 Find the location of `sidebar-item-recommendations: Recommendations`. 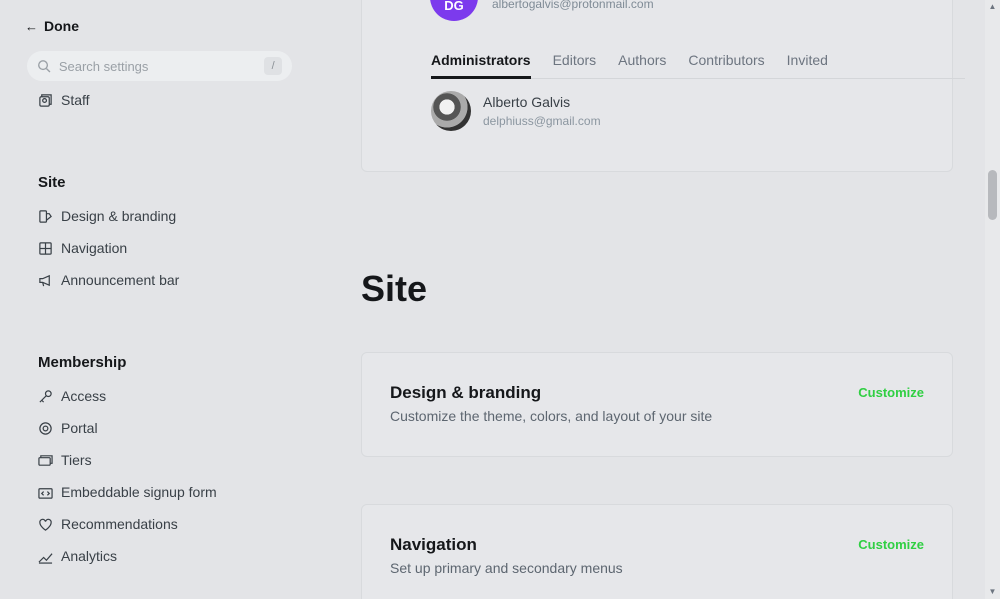

sidebar-item-recommendations: Recommendations is located at coordinates (108, 524).